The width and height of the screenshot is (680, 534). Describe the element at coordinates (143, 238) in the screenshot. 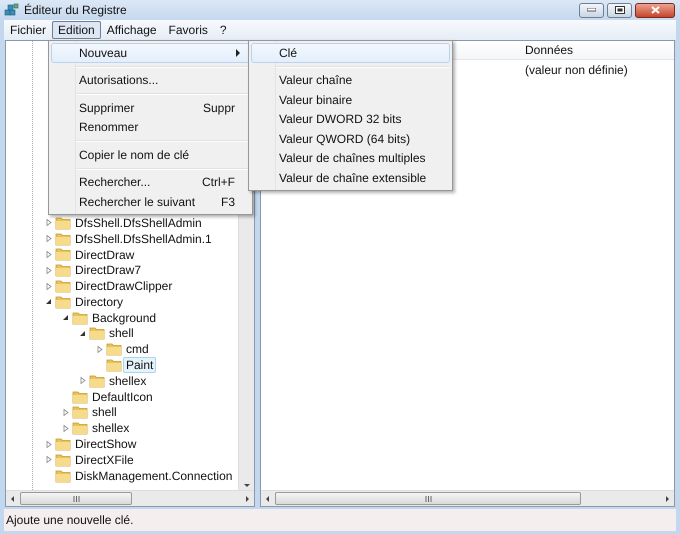

I see `tree-item: DfsShell.DfsShellAdmin.1` at that location.